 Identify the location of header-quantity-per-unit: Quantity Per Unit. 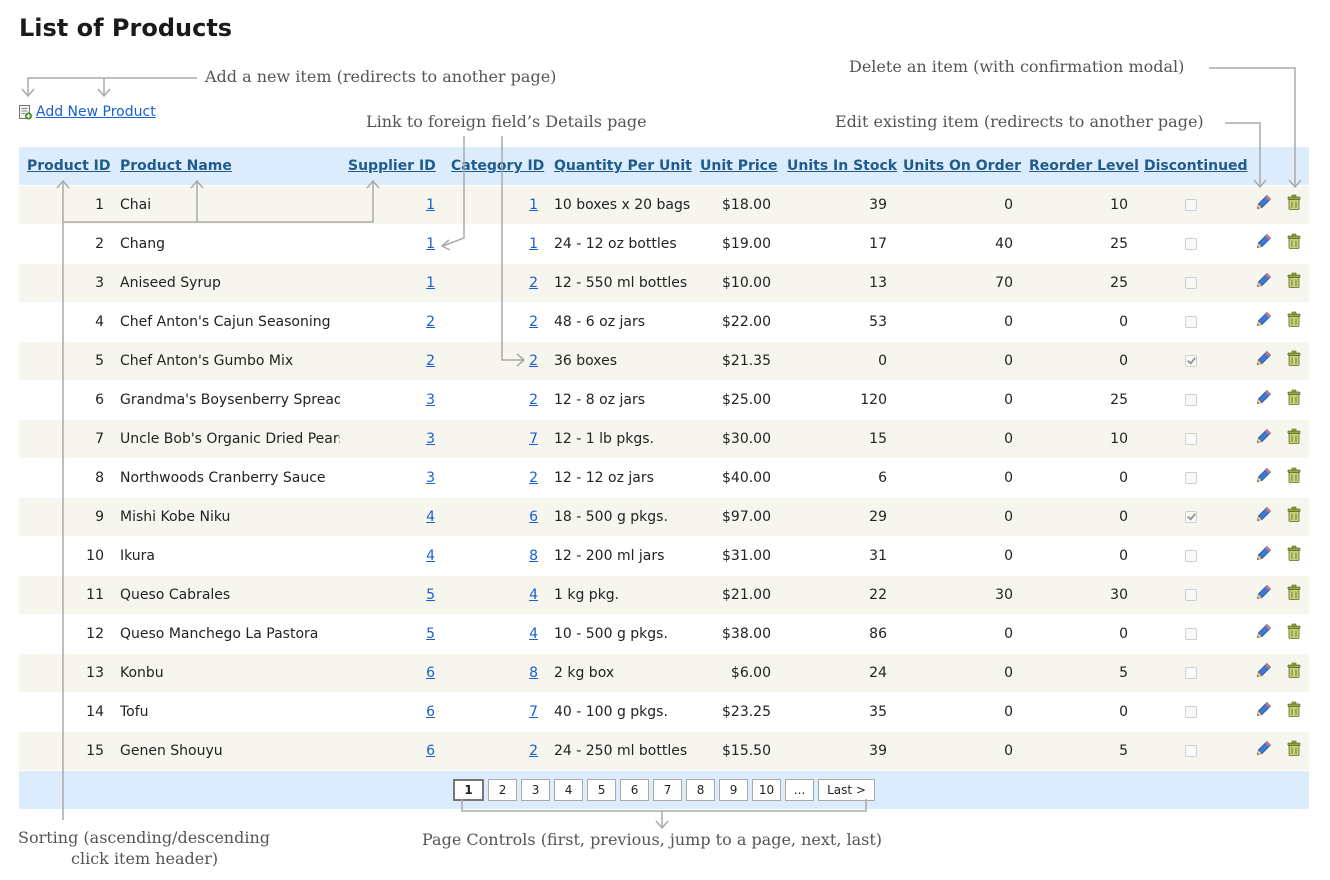
(619, 166).